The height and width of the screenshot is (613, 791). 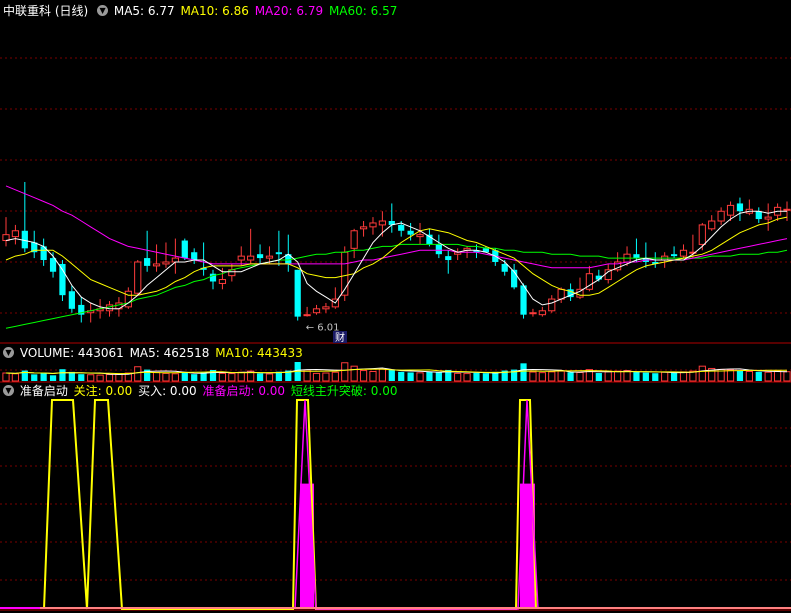 I want to click on ma60-line, so click(x=396, y=286).